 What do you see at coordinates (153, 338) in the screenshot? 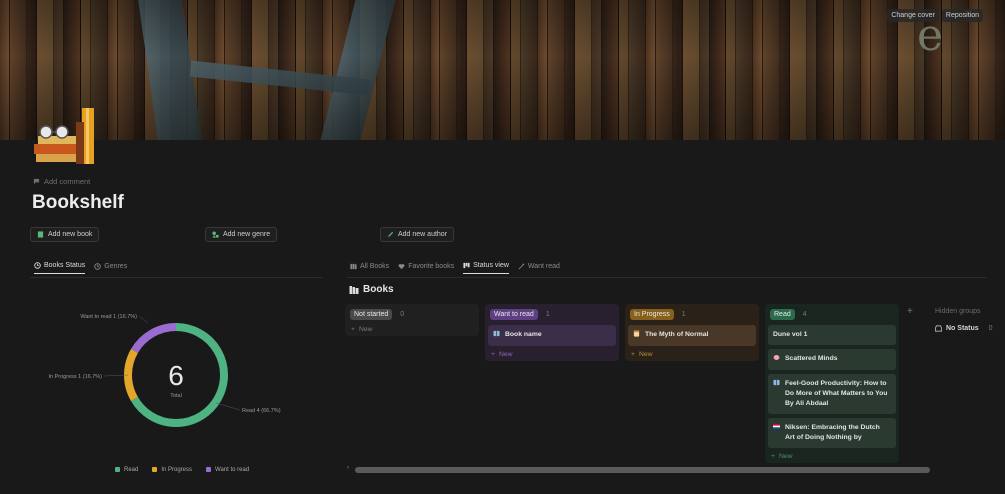
I see `donut-slice-want-to-read` at bounding box center [153, 338].